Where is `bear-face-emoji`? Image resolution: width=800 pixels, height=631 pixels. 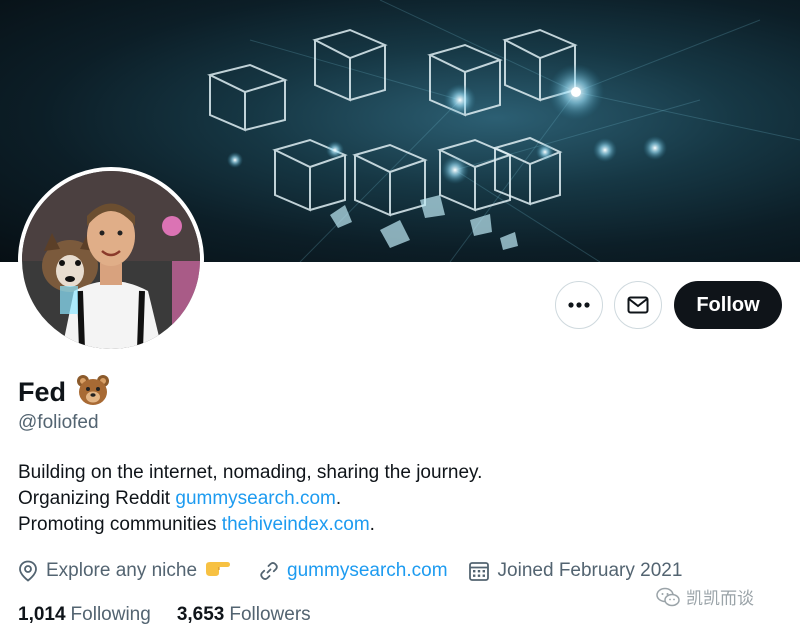
bear-face-emoji is located at coordinates (93, 392).